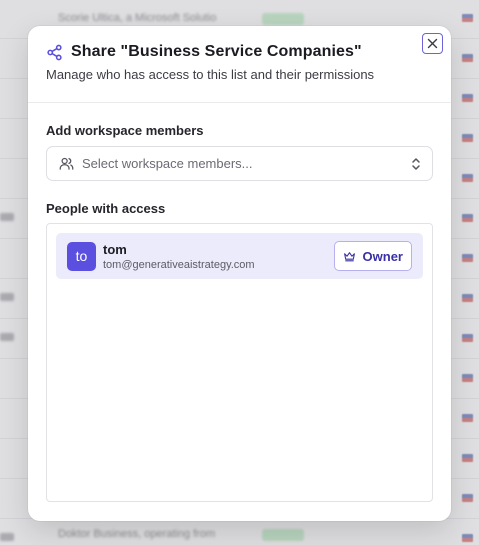 The height and width of the screenshot is (545, 479). Describe the element at coordinates (216, 51) in the screenshot. I see `dialog-title: Share "Business Service Companies"` at that location.